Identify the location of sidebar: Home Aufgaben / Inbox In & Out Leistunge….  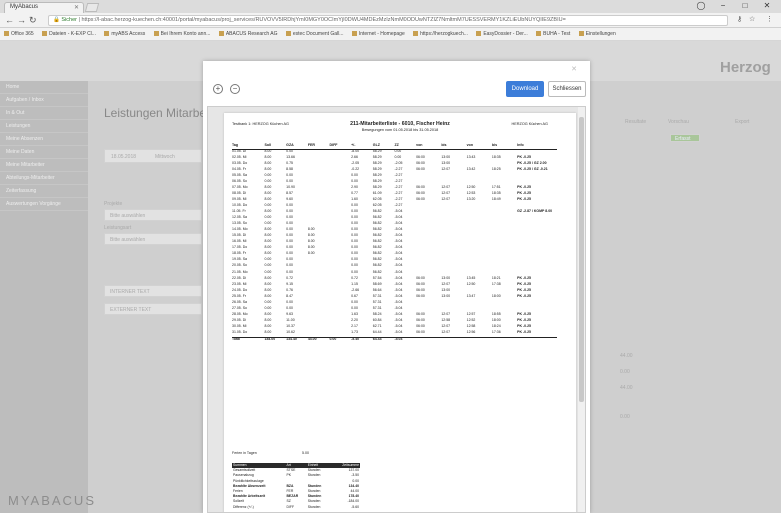
(44, 297).